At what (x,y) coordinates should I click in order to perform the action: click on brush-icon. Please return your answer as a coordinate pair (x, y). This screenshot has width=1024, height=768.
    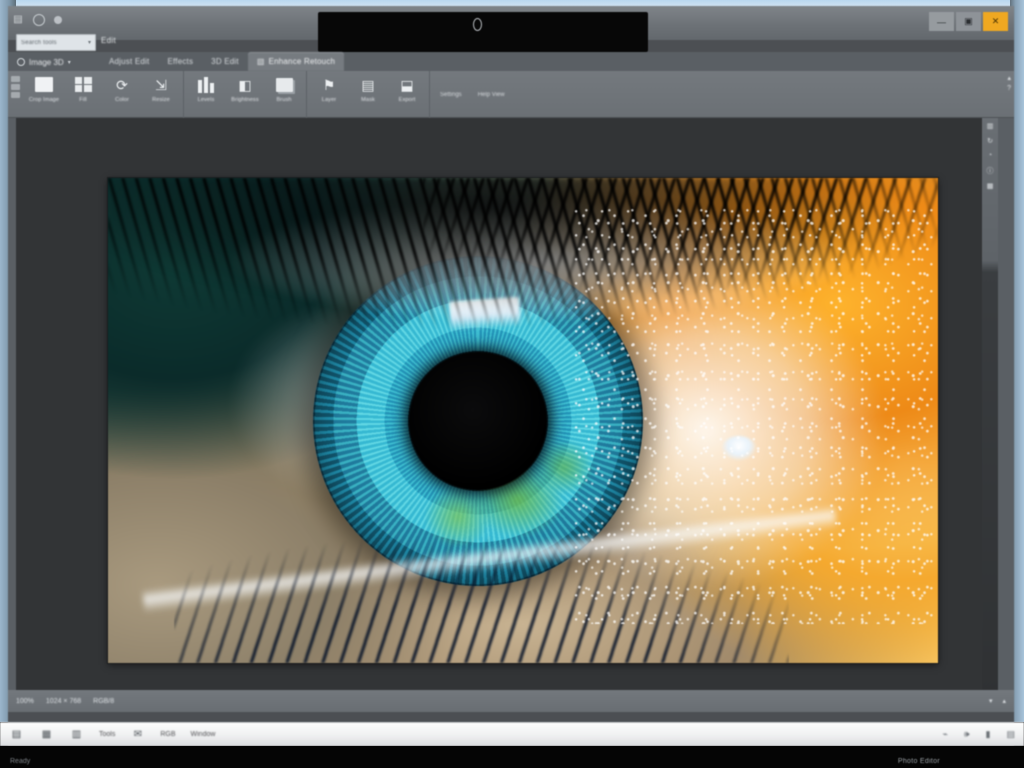
    Looking at the image, I should click on (284, 84).